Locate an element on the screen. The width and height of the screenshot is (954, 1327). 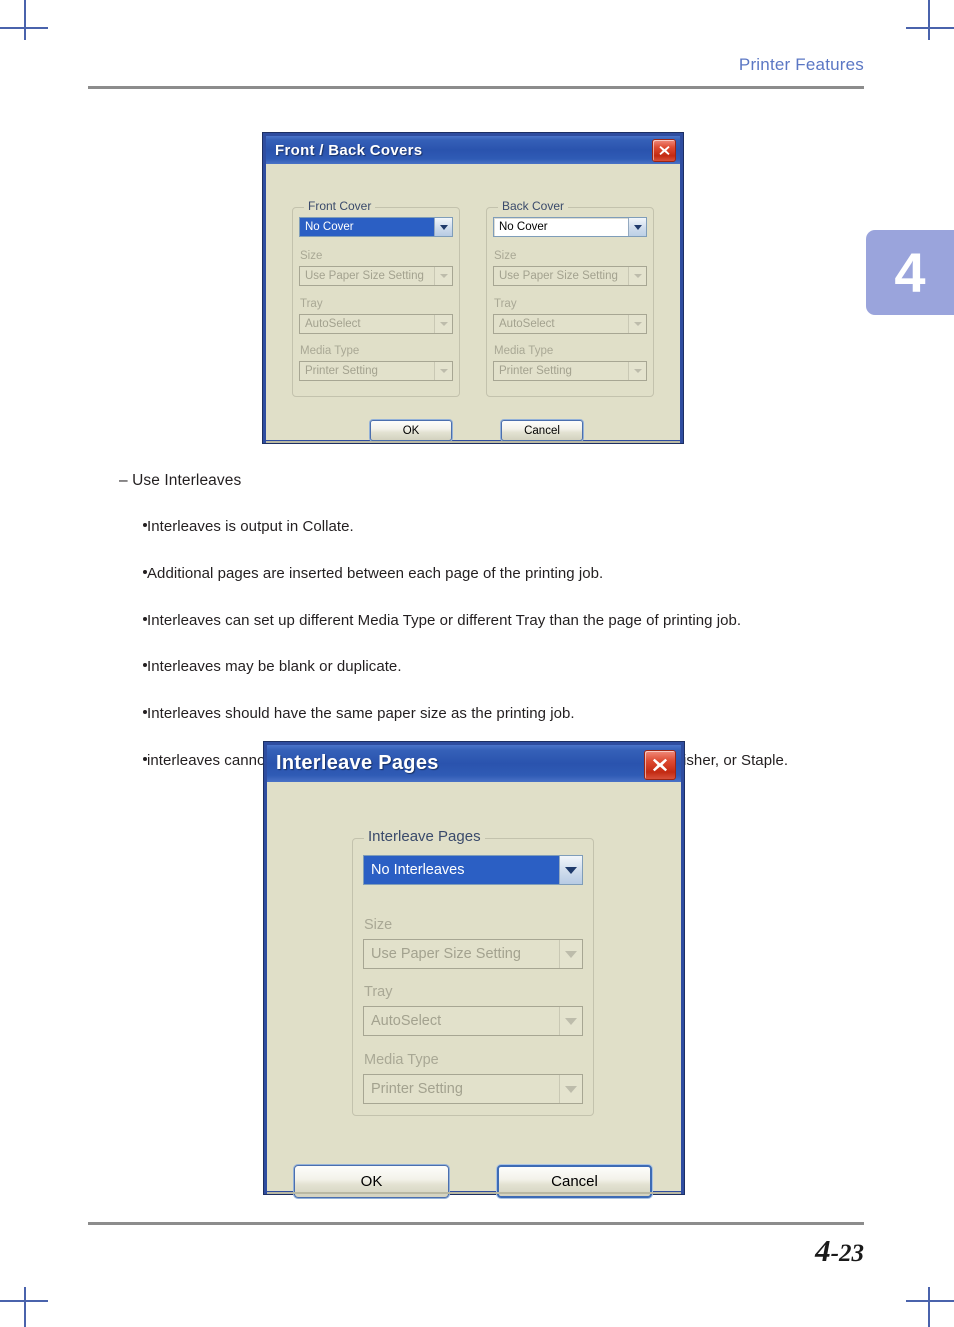
interleave-tray-label: Tray is located at coordinates (378, 992).